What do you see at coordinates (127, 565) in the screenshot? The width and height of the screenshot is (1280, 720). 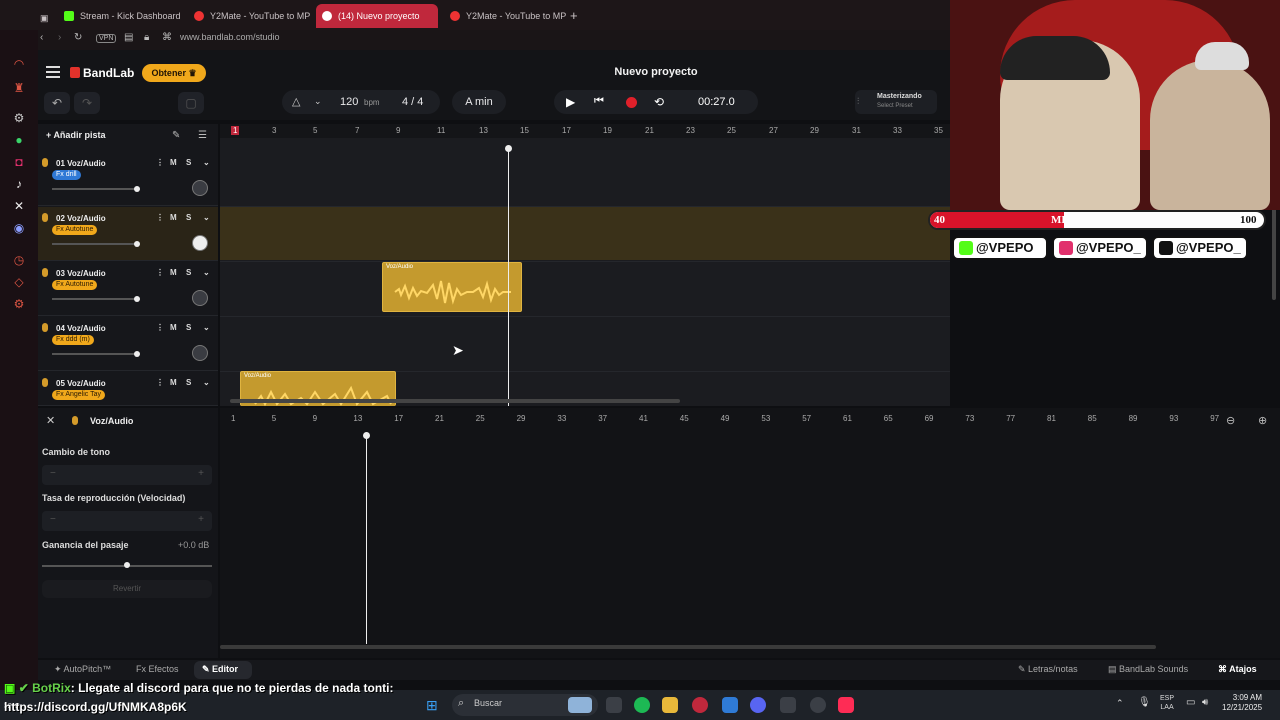 I see `gain-slider-thumb` at bounding box center [127, 565].